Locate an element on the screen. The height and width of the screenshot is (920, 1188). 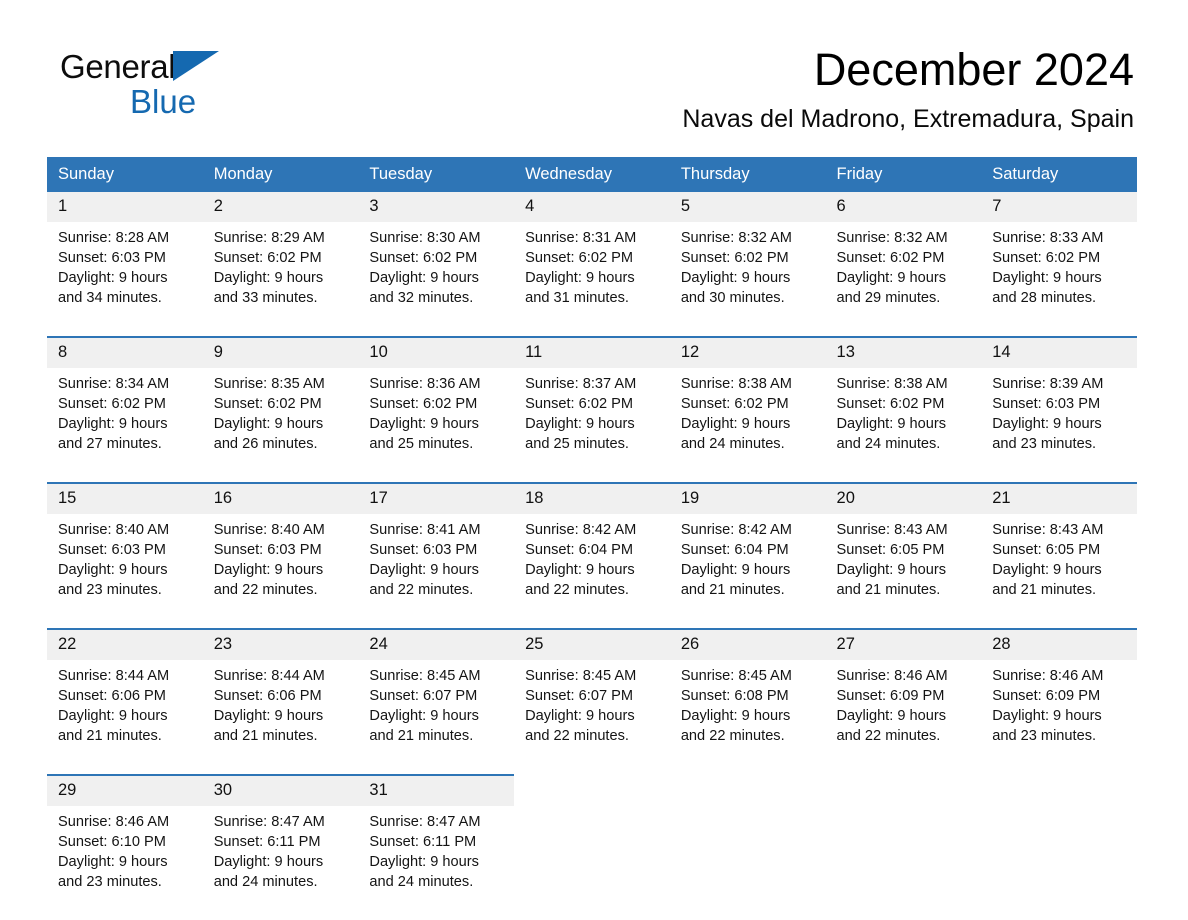
day-number: 11 is located at coordinates (592, 352).